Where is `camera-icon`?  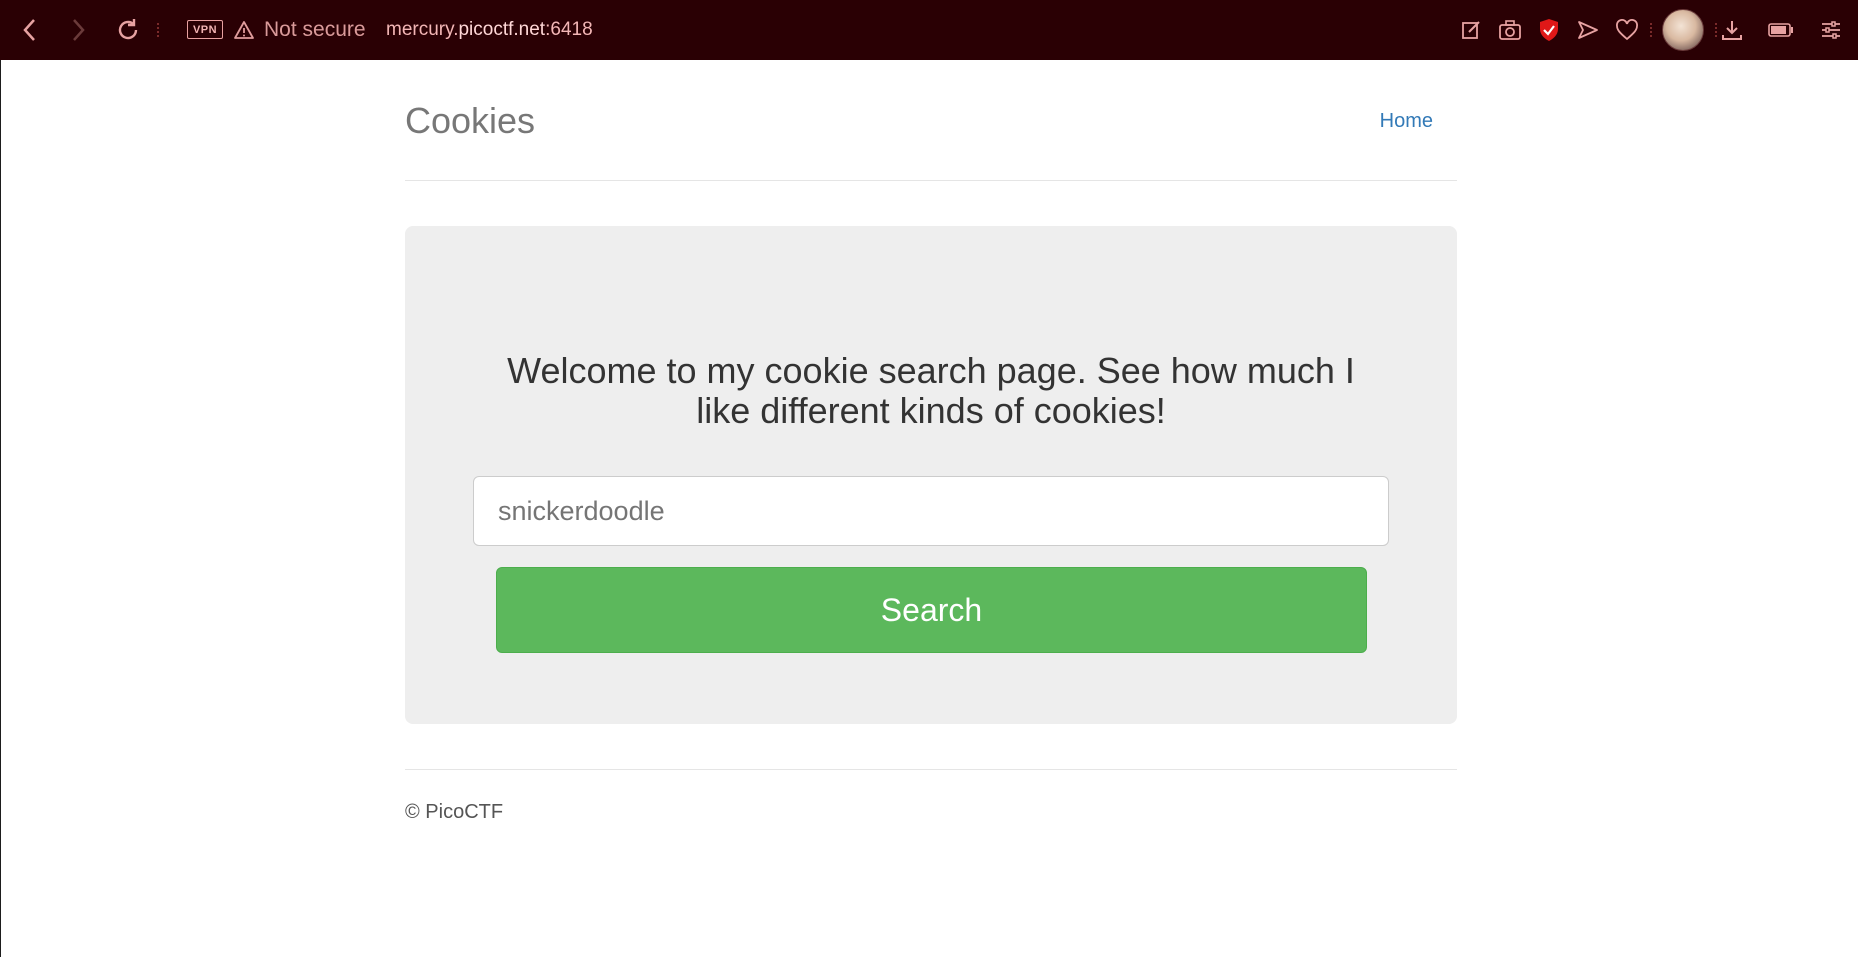
camera-icon is located at coordinates (1510, 30).